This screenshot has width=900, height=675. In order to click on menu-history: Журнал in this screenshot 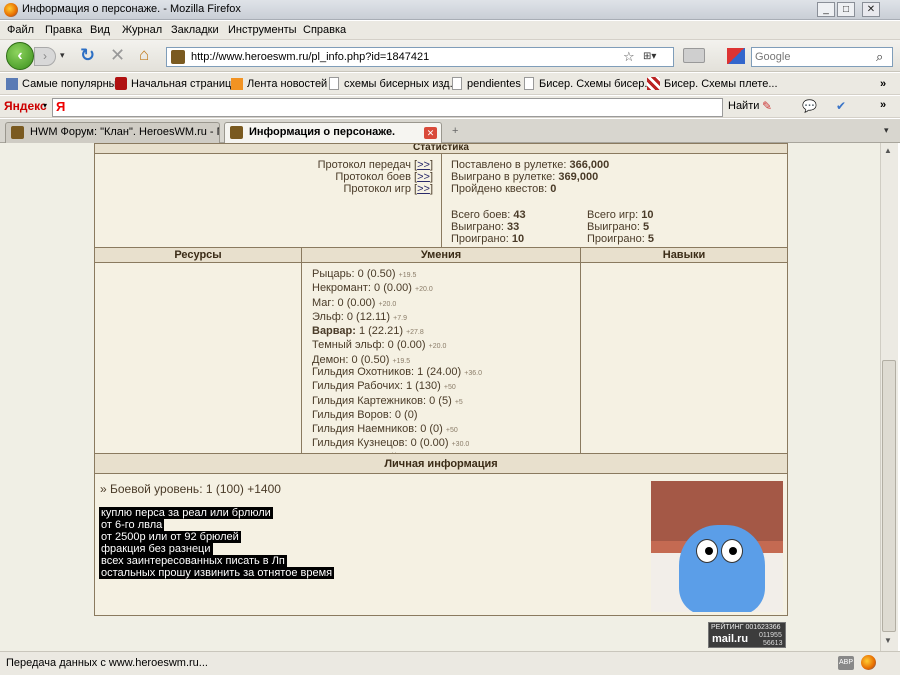, I will do `click(142, 30)`.